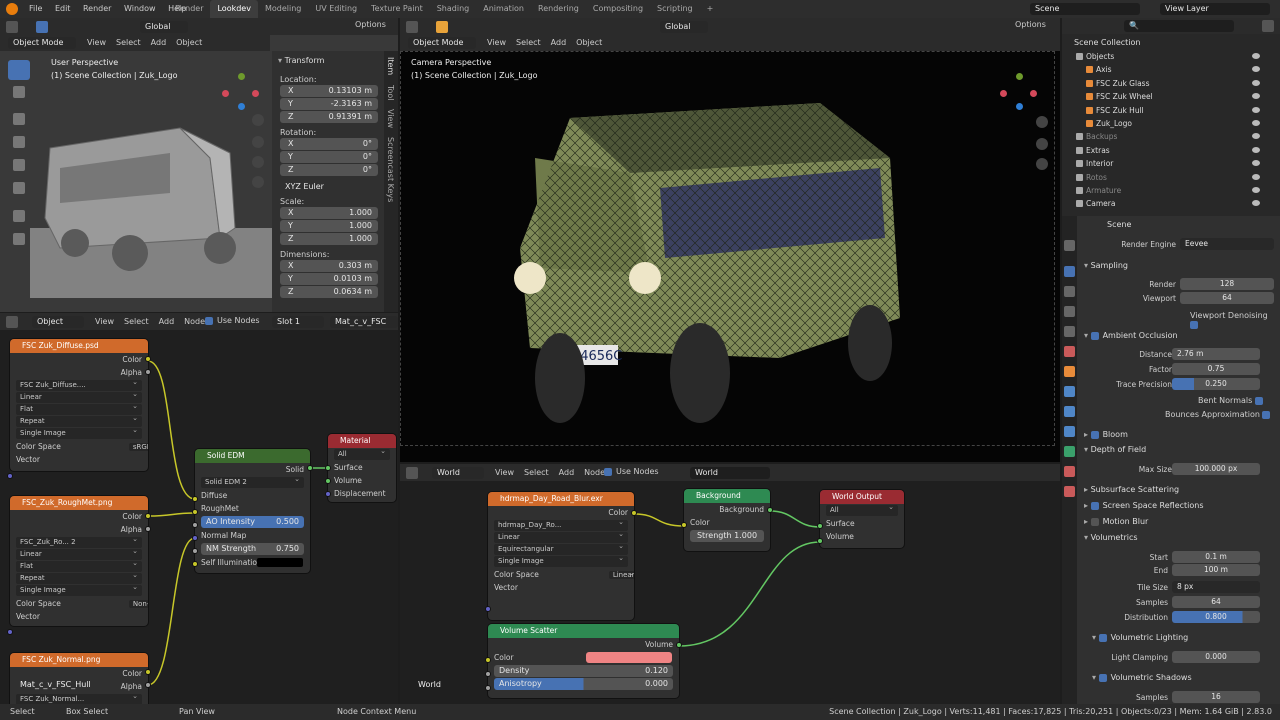 This screenshot has width=1280, height=720. What do you see at coordinates (1069, 331) in the screenshot?
I see `scene-tab-icon` at bounding box center [1069, 331].